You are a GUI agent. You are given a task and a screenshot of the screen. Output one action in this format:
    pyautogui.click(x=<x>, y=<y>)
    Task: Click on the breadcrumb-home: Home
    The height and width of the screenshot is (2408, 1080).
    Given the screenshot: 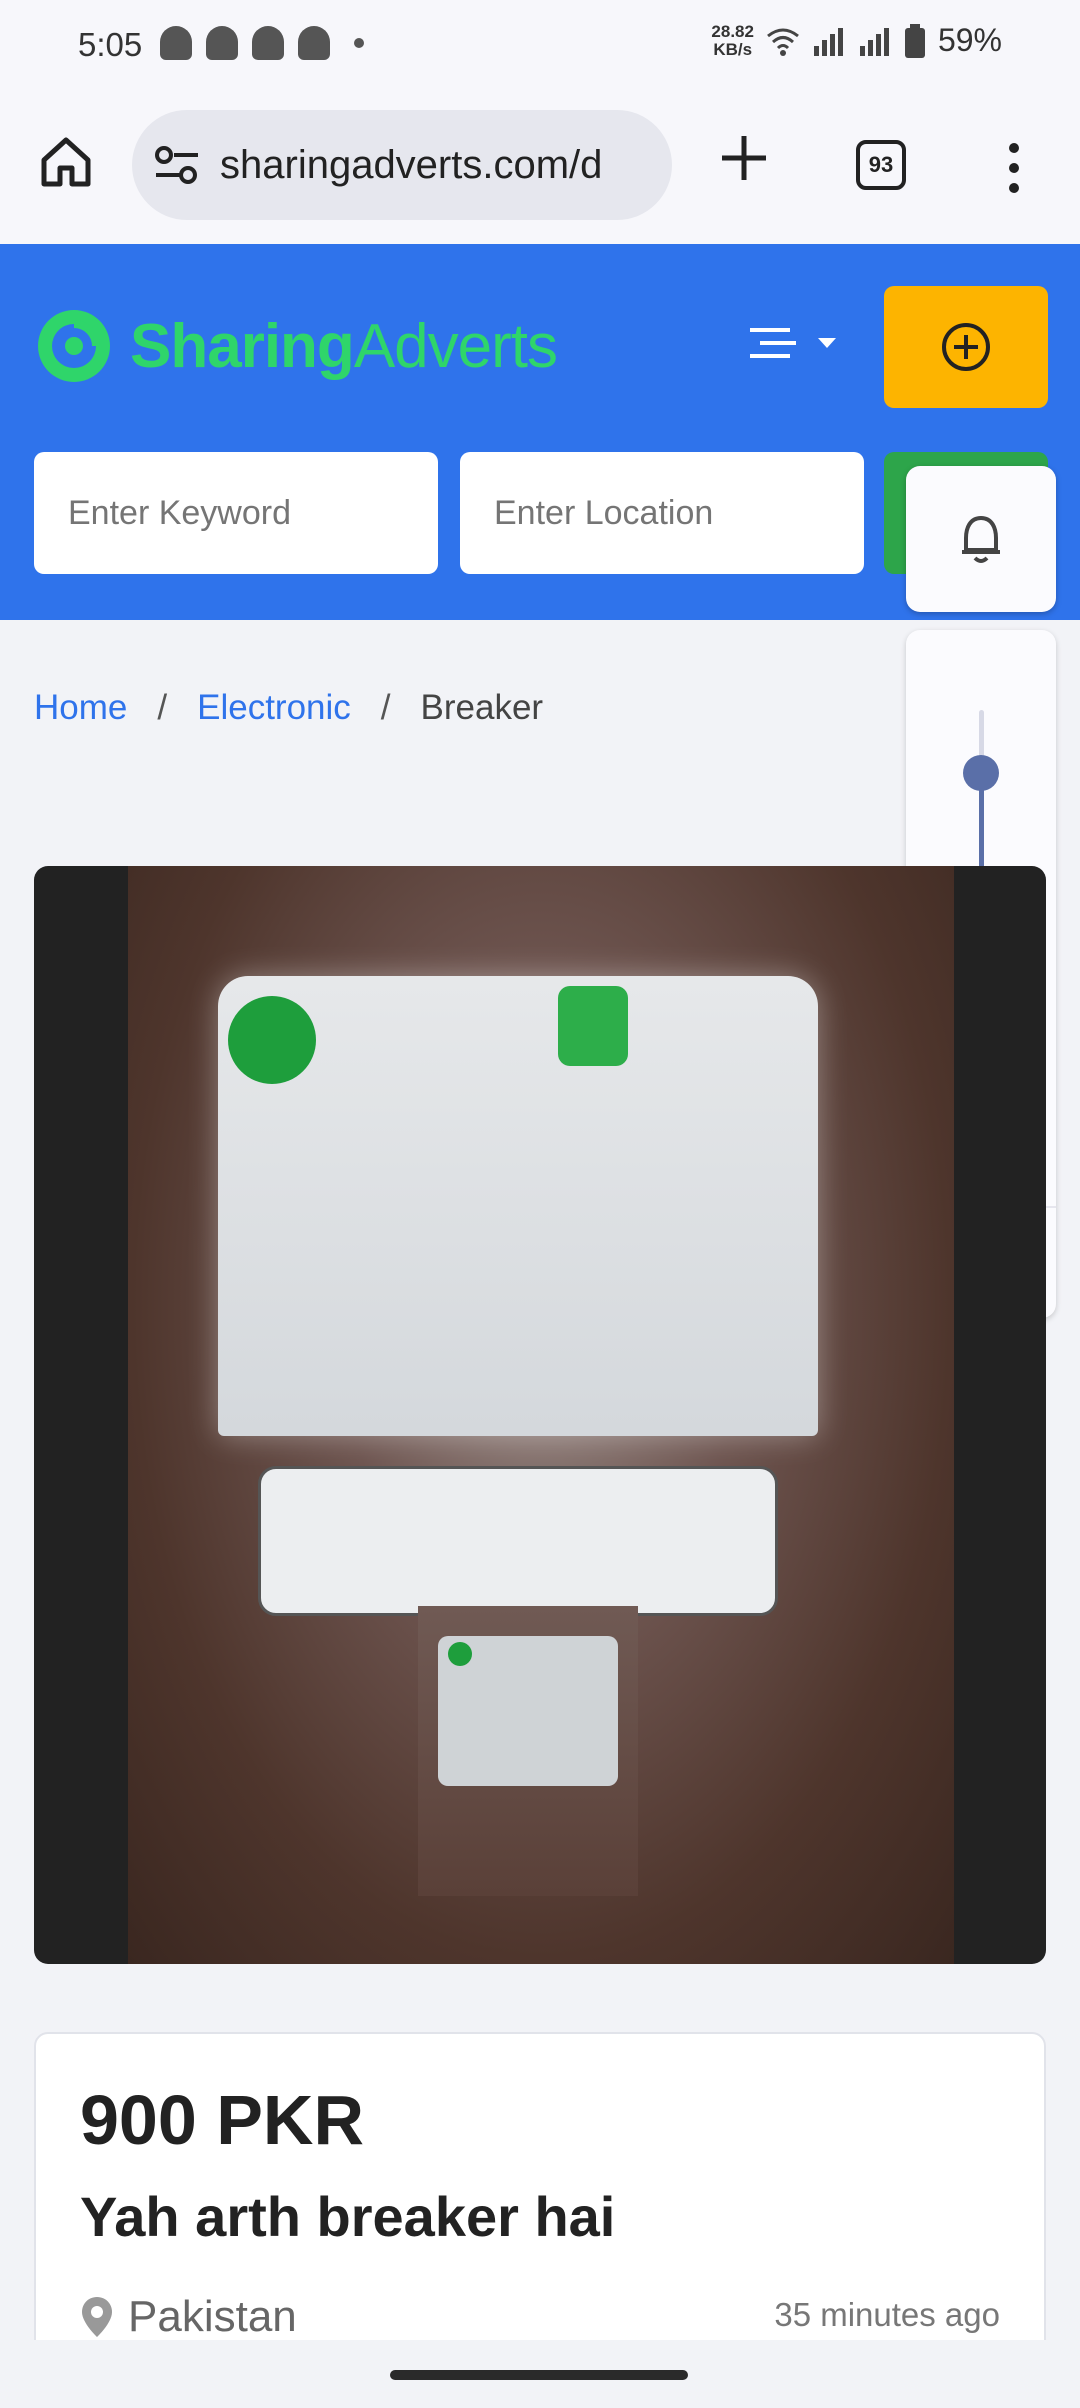 What is the action you would take?
    pyautogui.click(x=80, y=708)
    